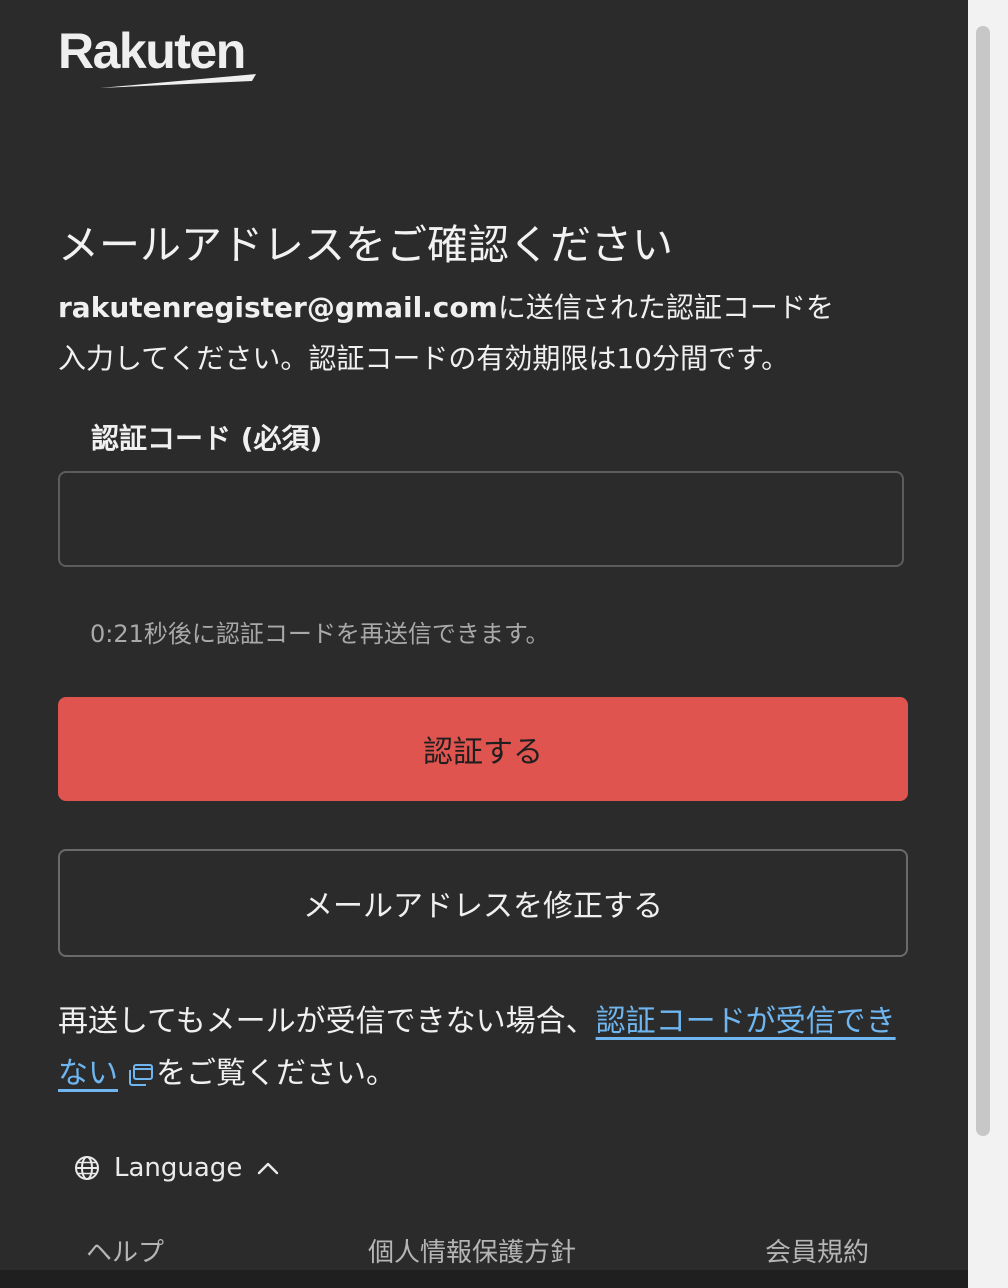 The height and width of the screenshot is (1288, 1008). What do you see at coordinates (817, 1250) in the screenshot?
I see `footer-terms-link: 会員規約` at bounding box center [817, 1250].